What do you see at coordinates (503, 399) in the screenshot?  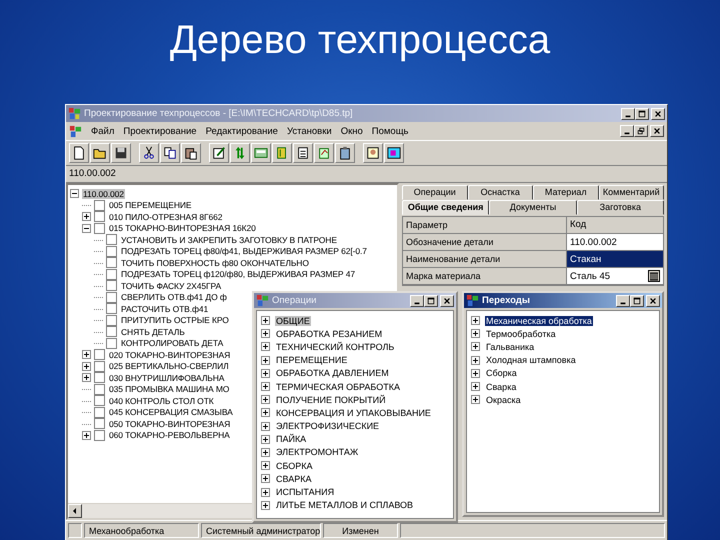 I see `list-item: Окраска` at bounding box center [503, 399].